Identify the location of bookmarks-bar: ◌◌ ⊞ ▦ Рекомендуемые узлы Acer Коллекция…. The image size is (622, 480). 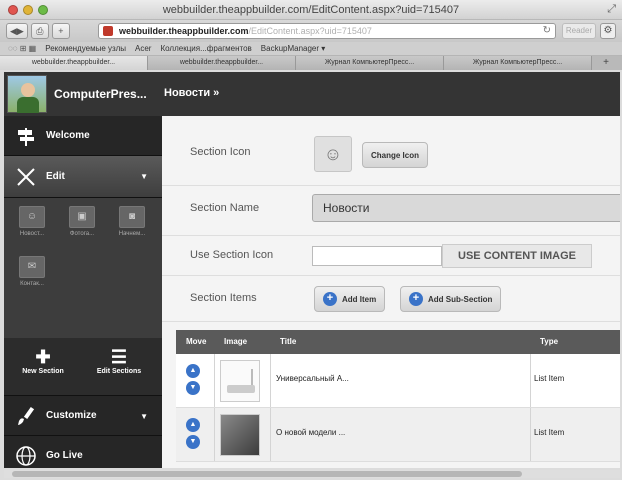
(311, 49).